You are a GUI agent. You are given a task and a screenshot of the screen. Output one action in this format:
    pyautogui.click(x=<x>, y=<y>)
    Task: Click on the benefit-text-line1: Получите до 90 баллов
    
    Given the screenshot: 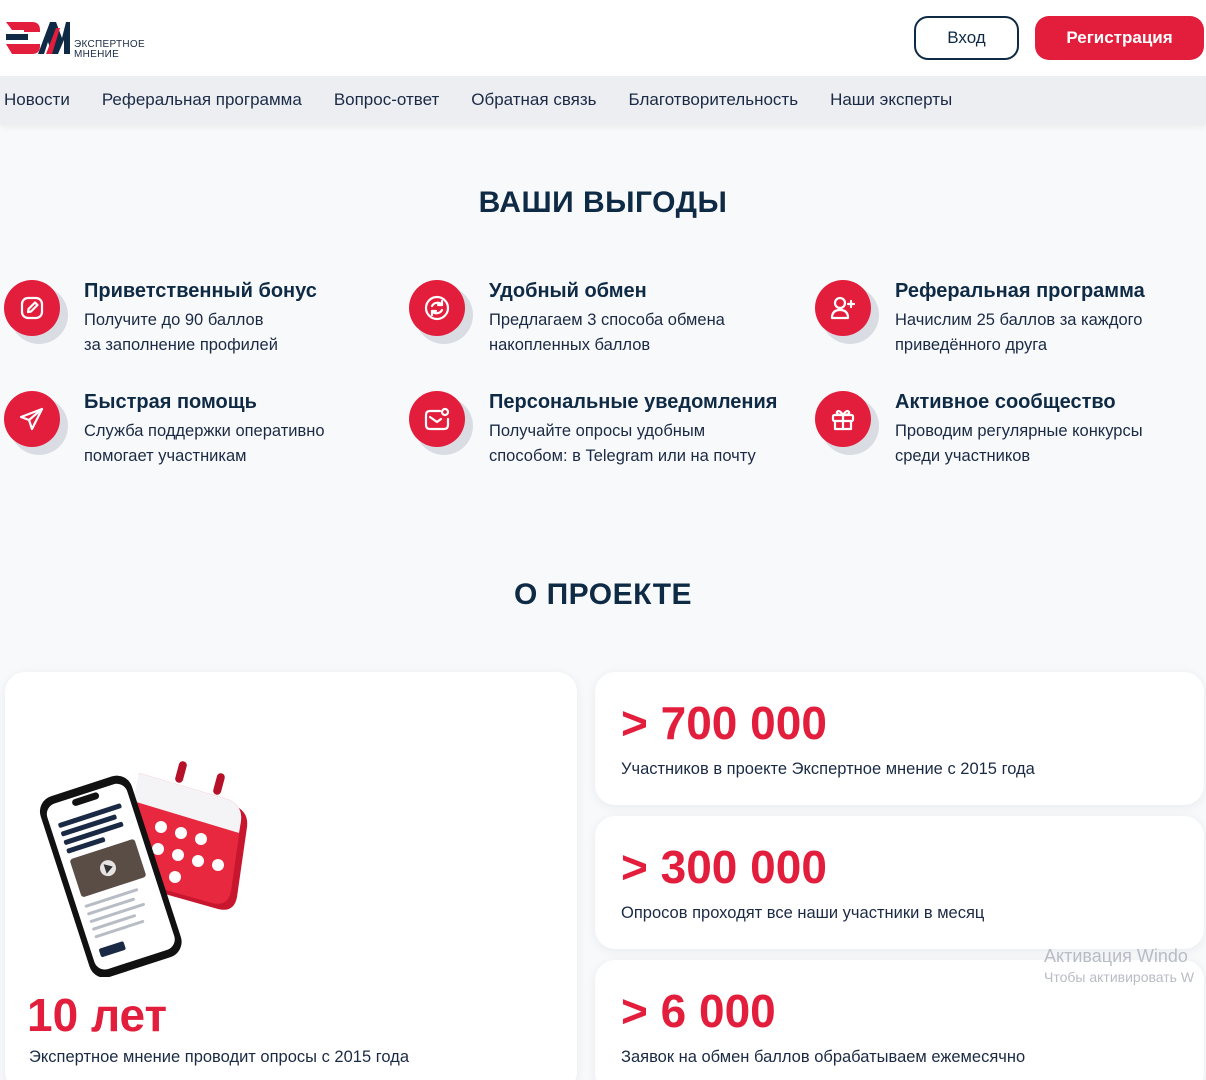 What is the action you would take?
    pyautogui.click(x=174, y=320)
    